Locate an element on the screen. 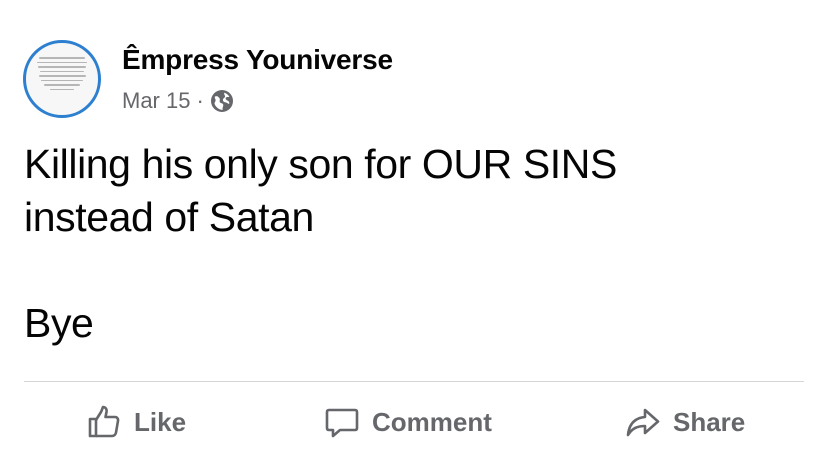 This screenshot has height=458, width=828. author-avatar is located at coordinates (62, 79).